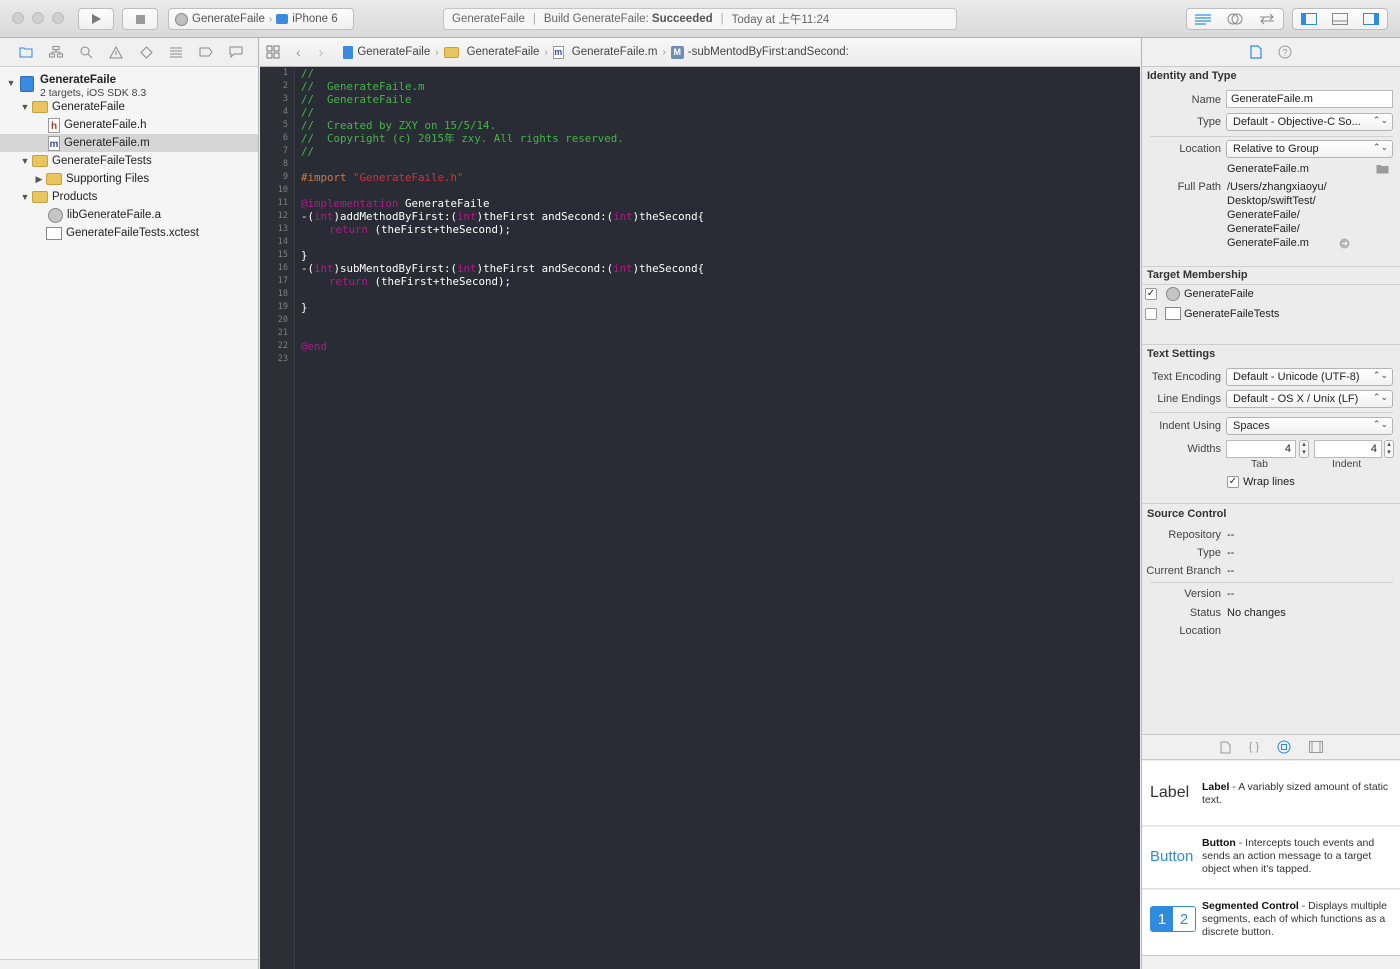 Image resolution: width=1400 pixels, height=969 pixels. Describe the element at coordinates (1371, 19) in the screenshot. I see `utilities-toggle-icon` at that location.